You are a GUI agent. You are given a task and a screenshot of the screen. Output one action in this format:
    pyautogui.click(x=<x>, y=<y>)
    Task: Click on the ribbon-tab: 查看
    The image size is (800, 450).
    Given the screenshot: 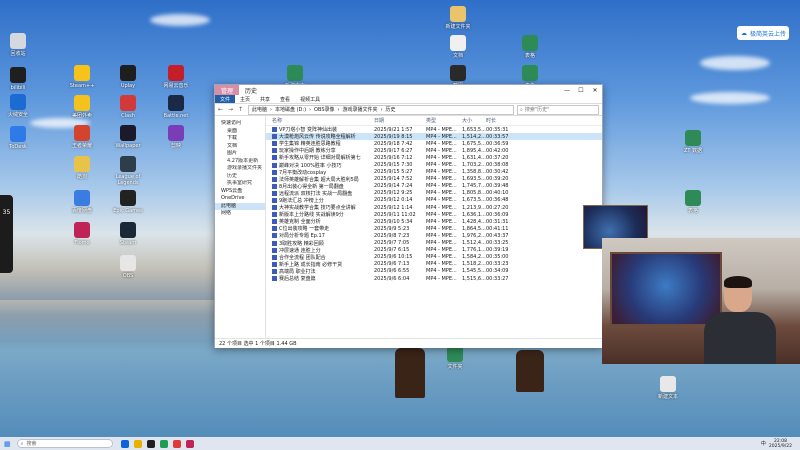 What is the action you would take?
    pyautogui.click(x=285, y=99)
    